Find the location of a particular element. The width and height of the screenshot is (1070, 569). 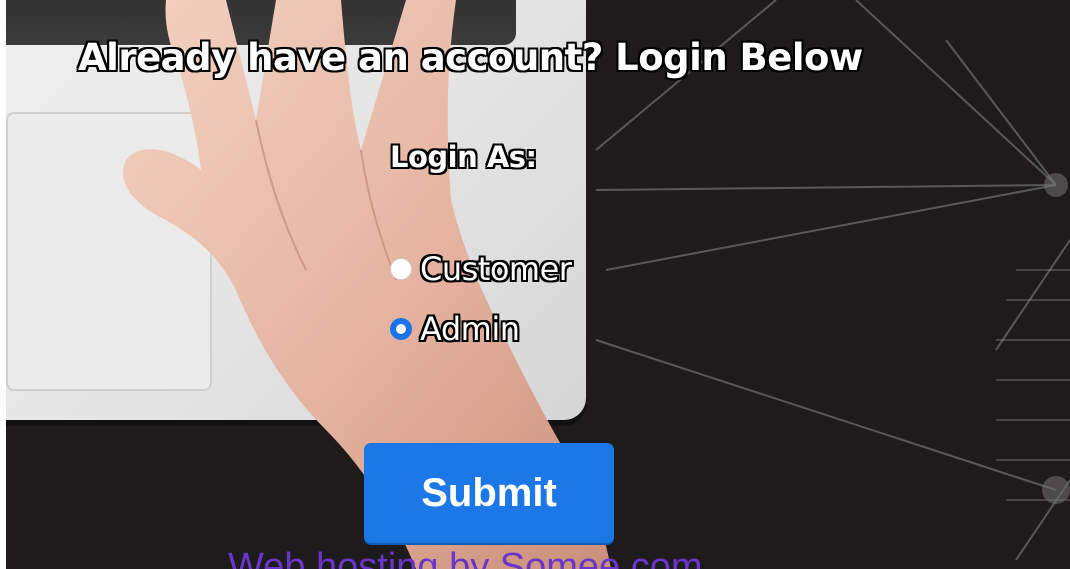

login-as-label: Login As: is located at coordinates (463, 157).